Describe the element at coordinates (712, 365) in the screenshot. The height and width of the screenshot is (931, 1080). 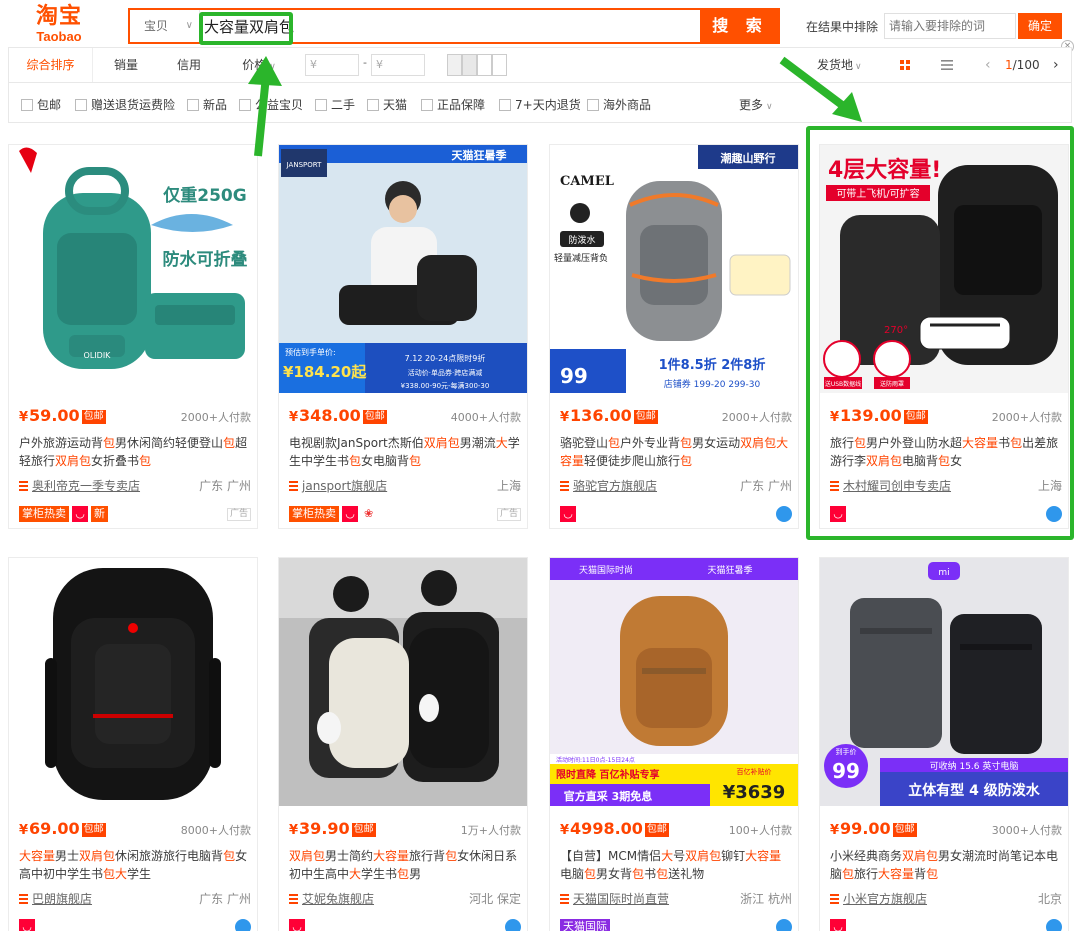
I see `image-text: 1件8.5折 2件8折` at that location.